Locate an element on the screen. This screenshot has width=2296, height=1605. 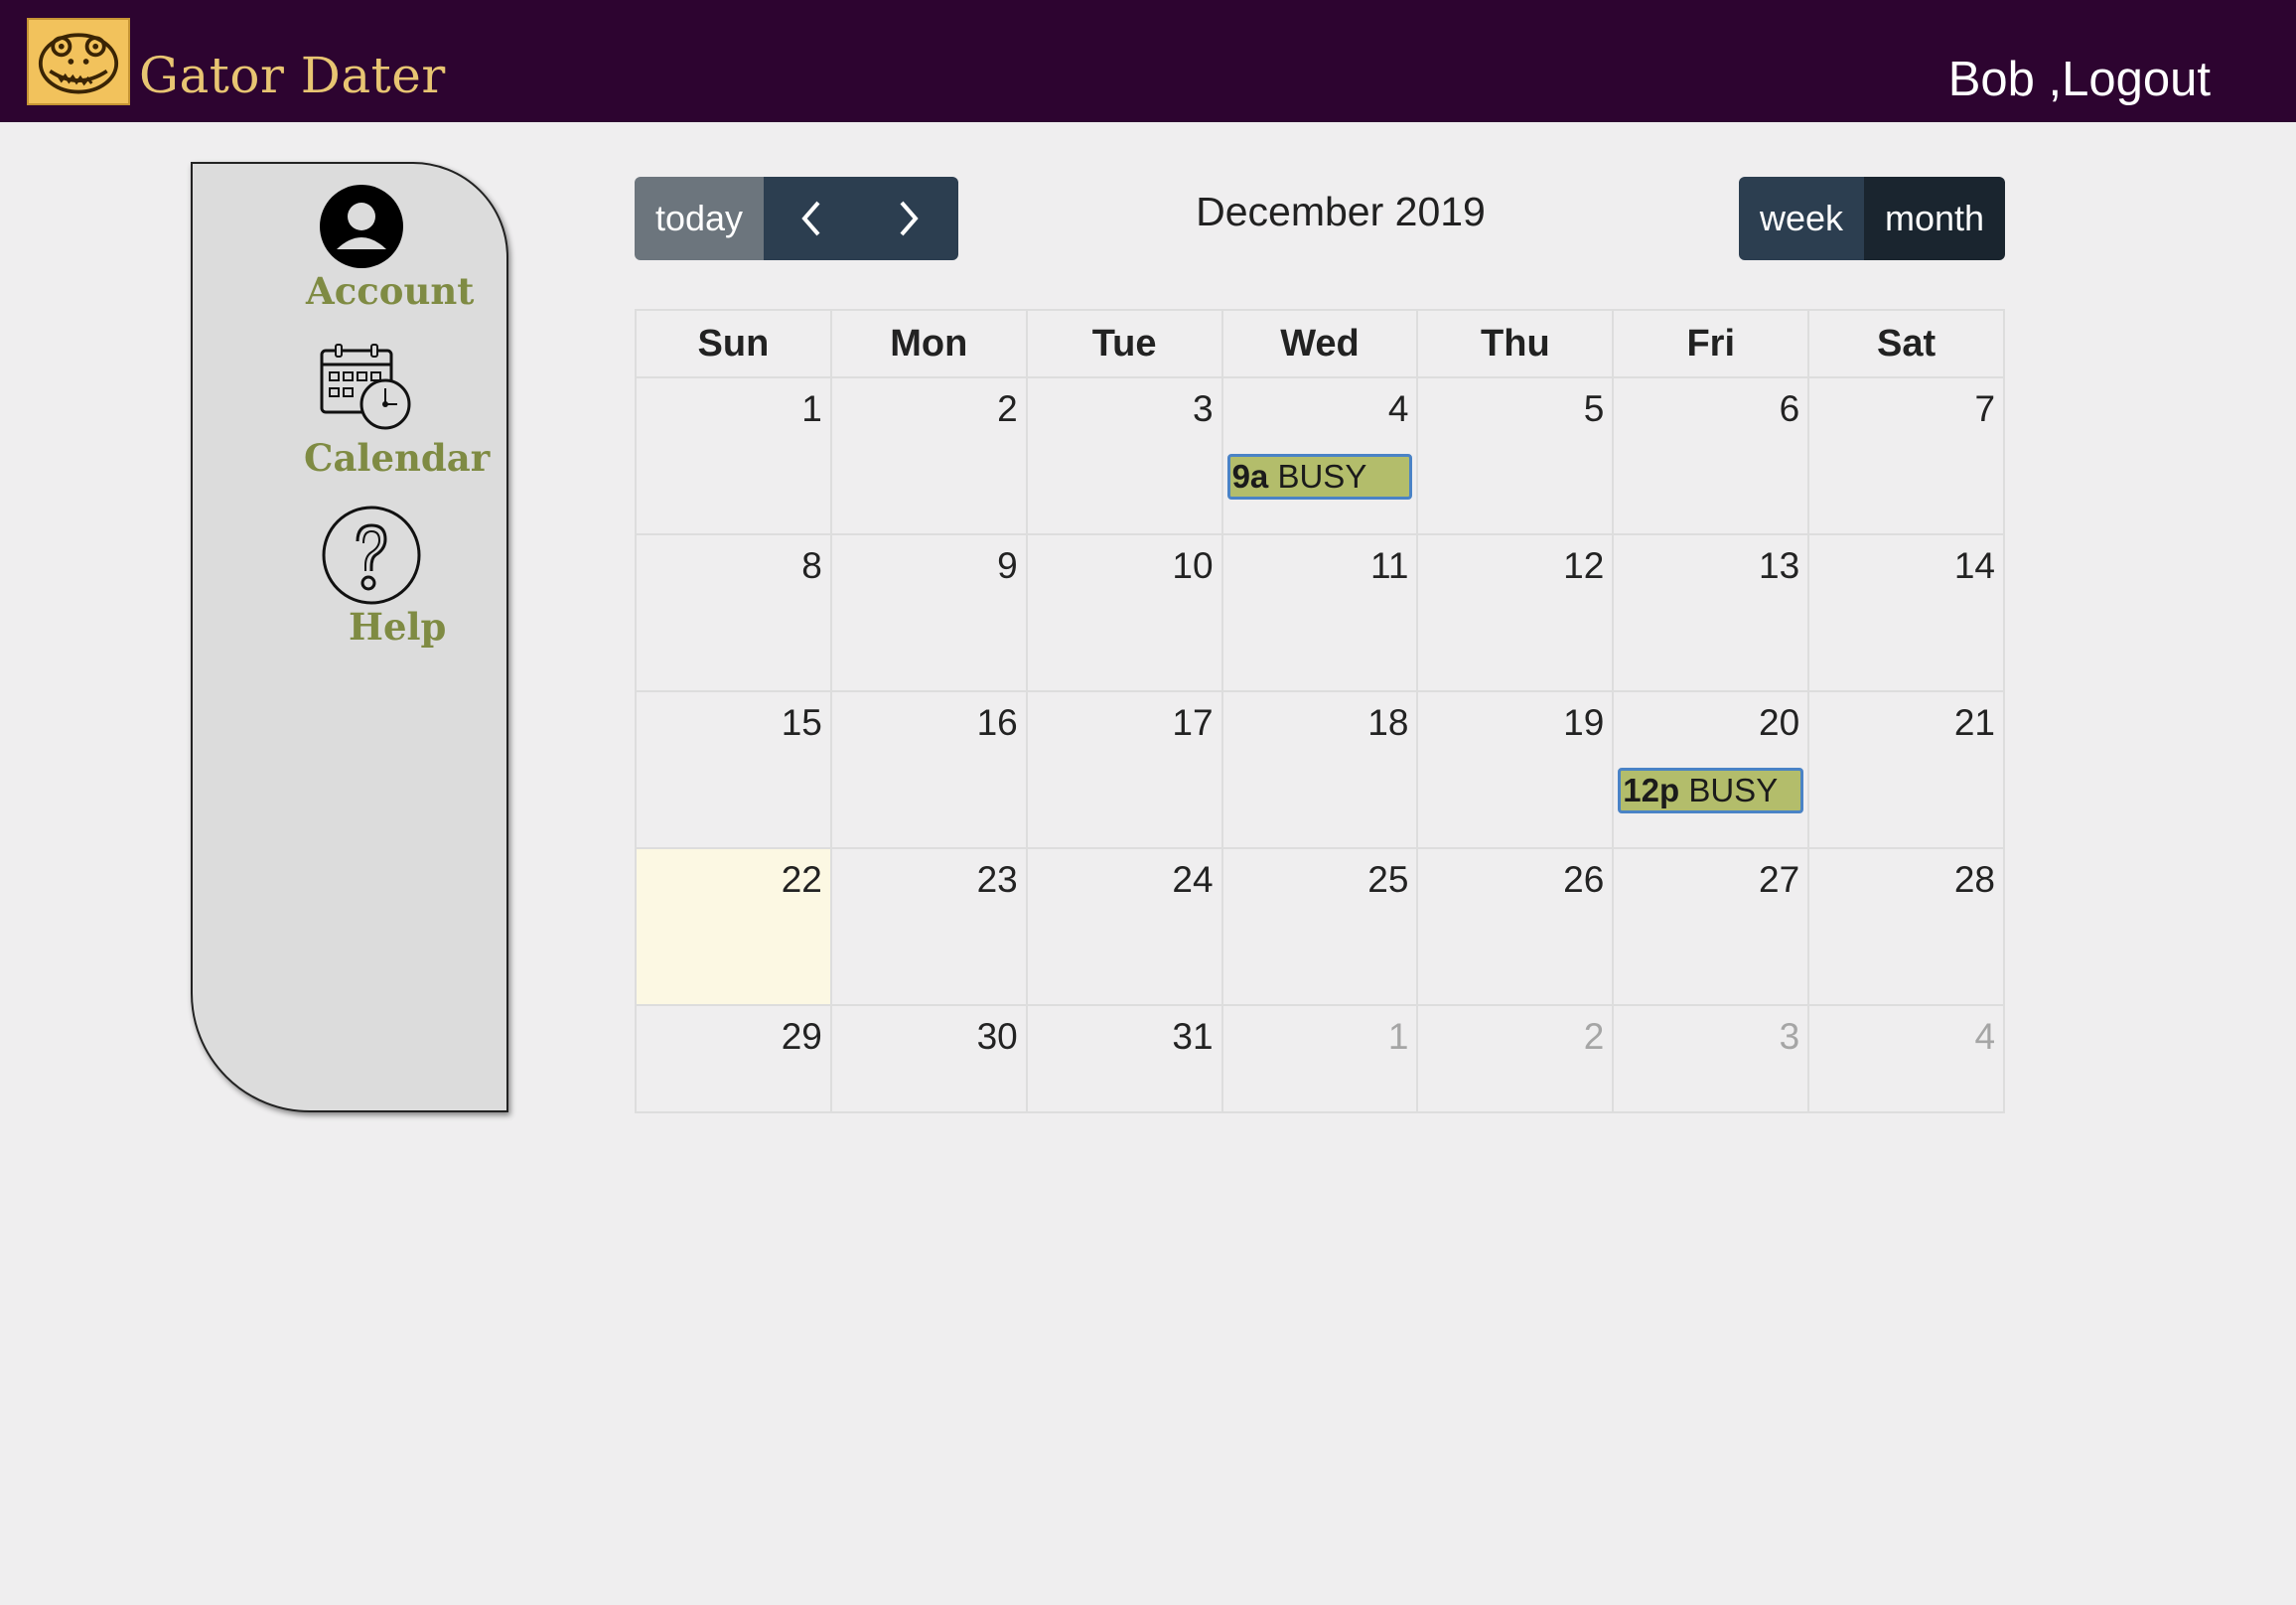
chevron-left-icon is located at coordinates (810, 218).